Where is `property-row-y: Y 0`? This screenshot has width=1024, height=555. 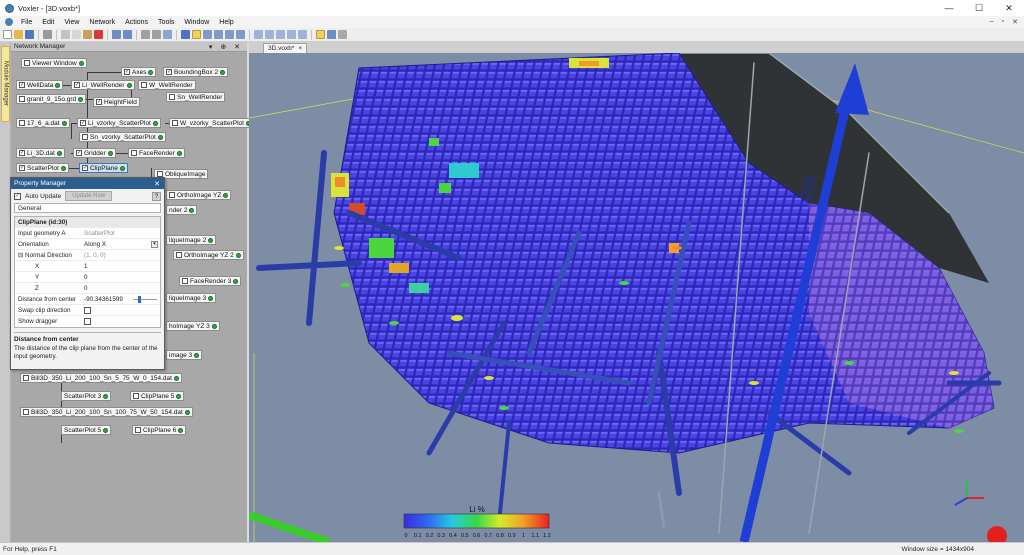
property-row-y: Y 0 is located at coordinates (87, 277).